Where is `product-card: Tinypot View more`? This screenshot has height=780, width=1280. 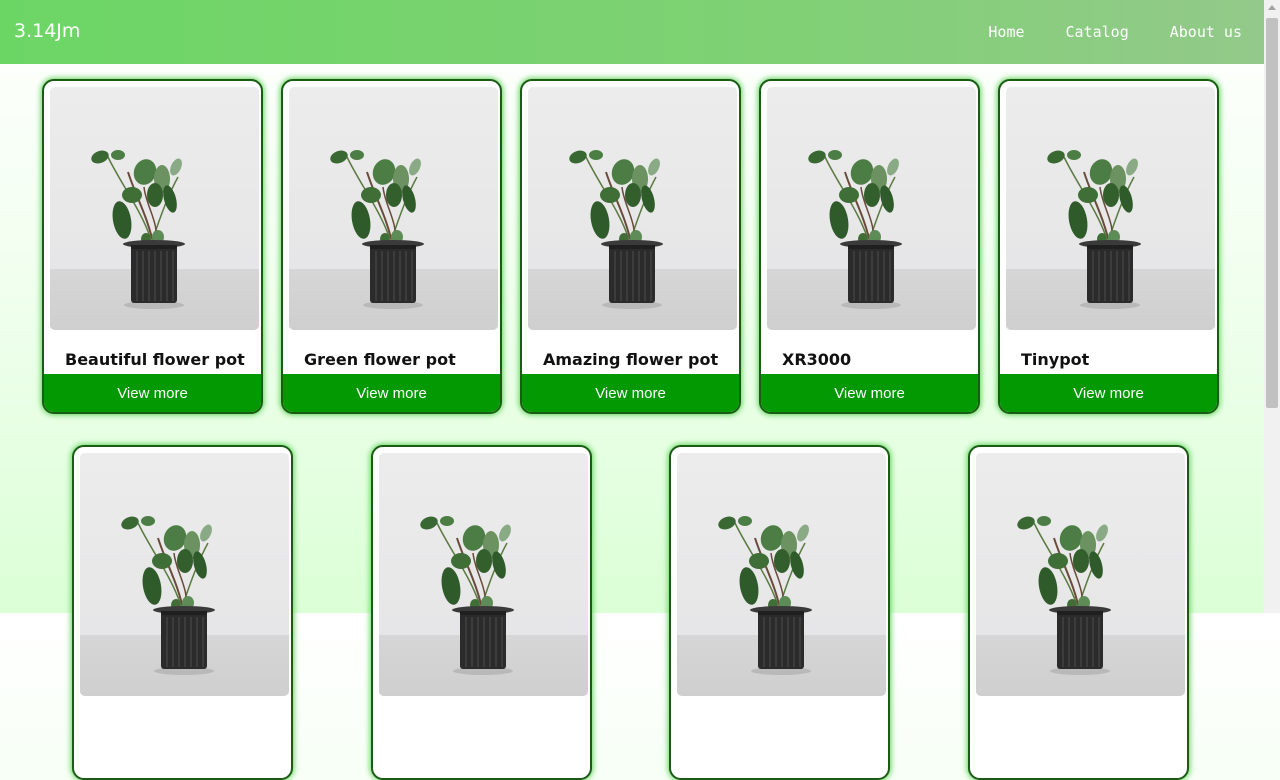
product-card: Tinypot View more is located at coordinates (1108, 246).